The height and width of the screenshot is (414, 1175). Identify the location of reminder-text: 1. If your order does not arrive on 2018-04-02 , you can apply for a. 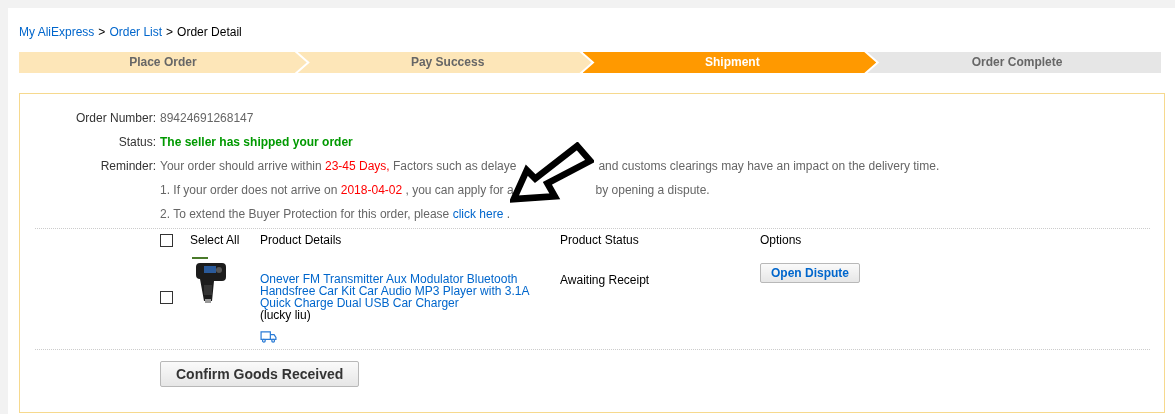
(337, 190).